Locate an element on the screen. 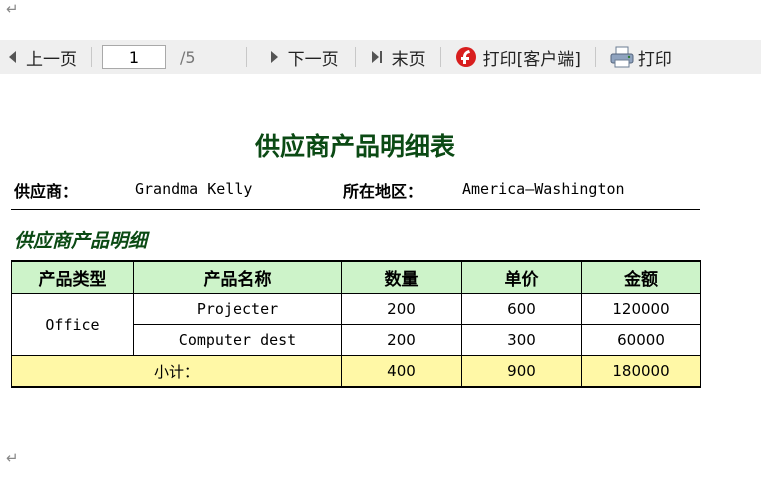 This screenshot has width=761, height=489. unit-price-cell: 300 is located at coordinates (521, 340).